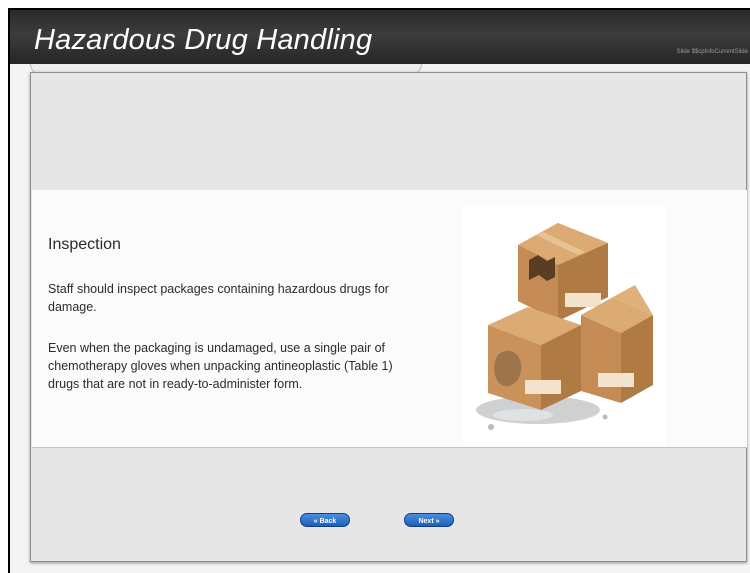 Image resolution: width=750 pixels, height=573 pixels. I want to click on next-button: Next », so click(429, 520).